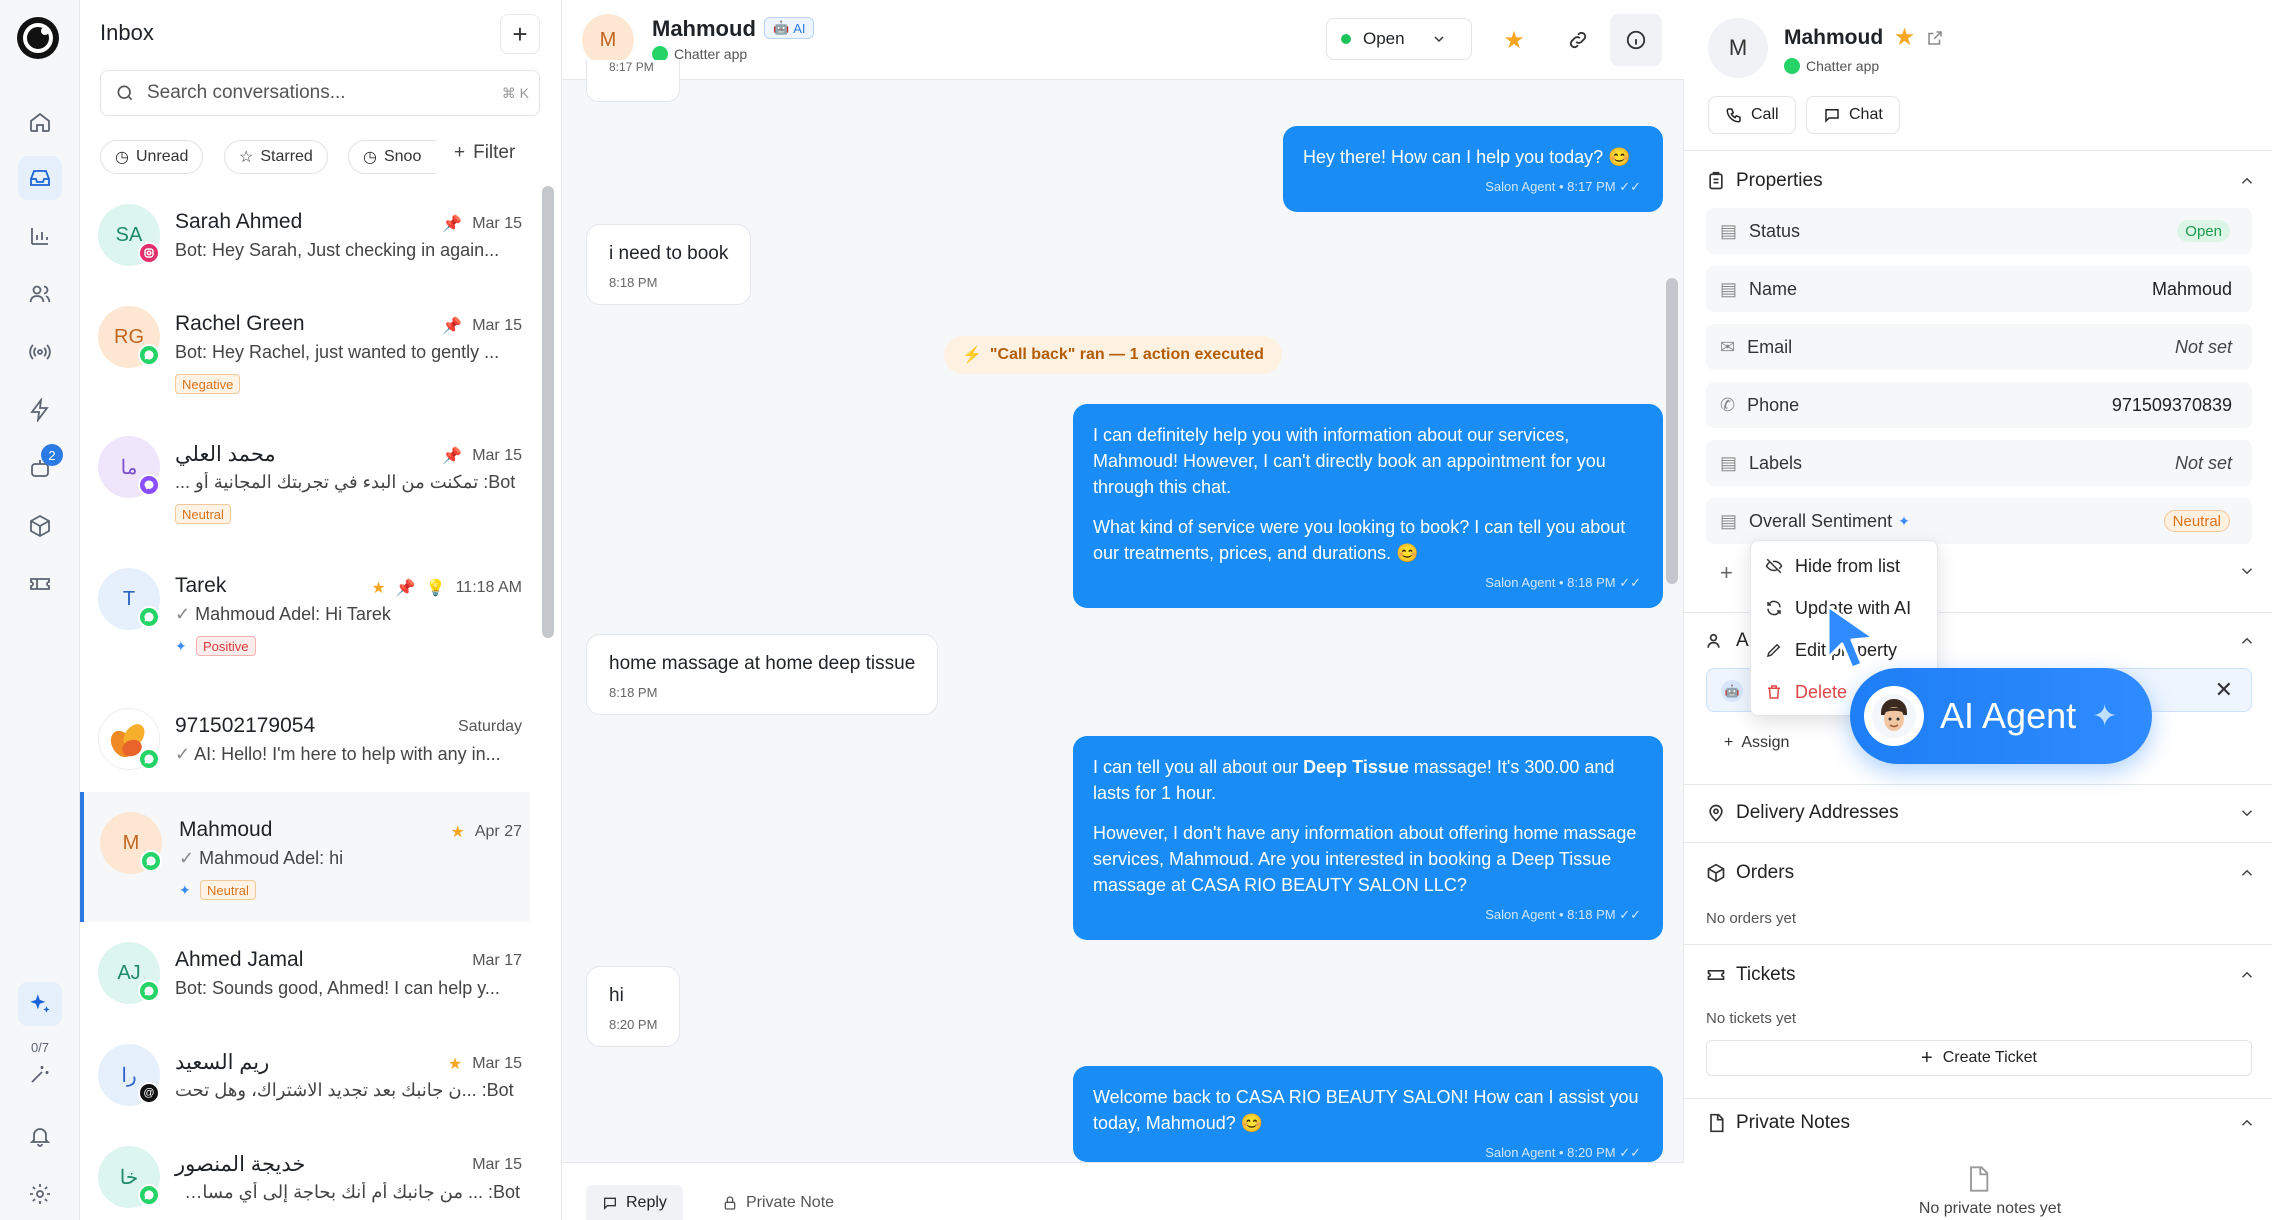  Describe the element at coordinates (1750, 975) in the screenshot. I see `tickets-header: Tickets` at that location.